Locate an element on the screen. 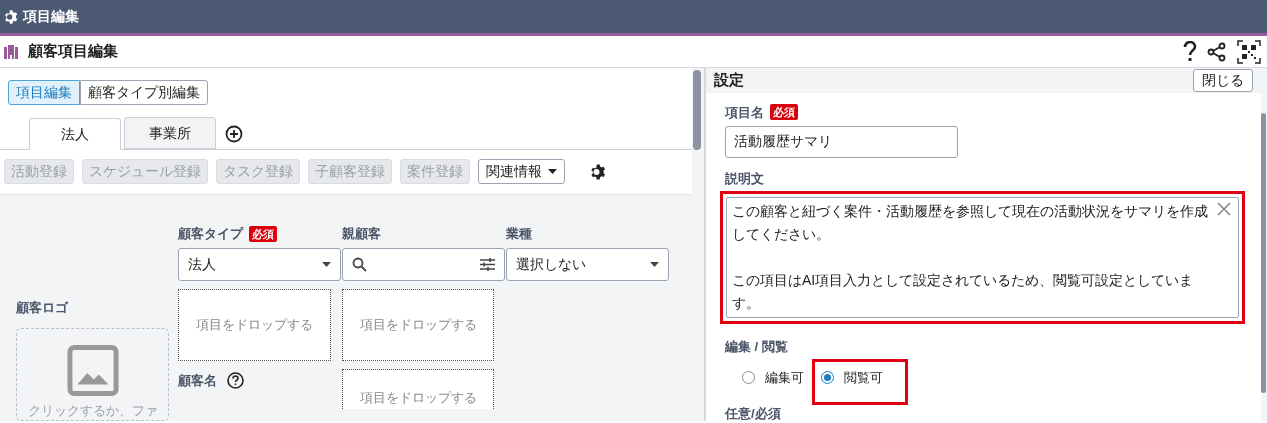  window-title: 項目編集 is located at coordinates (51, 16).